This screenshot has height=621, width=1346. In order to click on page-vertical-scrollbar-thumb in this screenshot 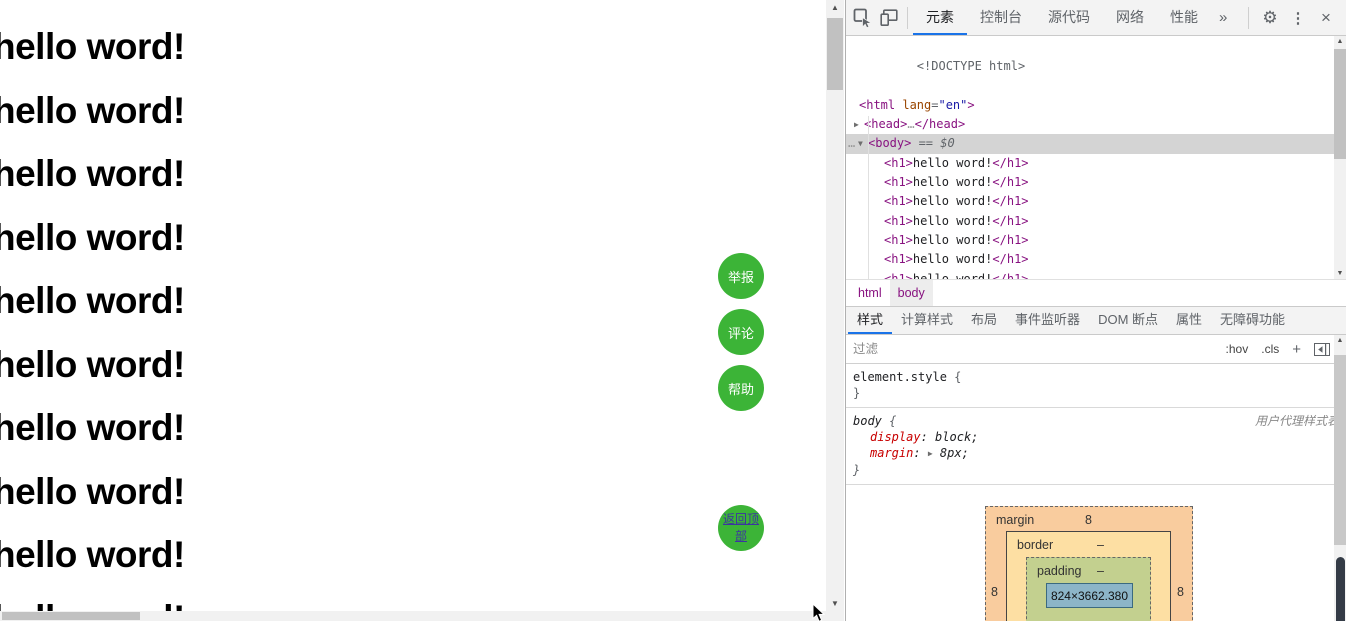, I will do `click(835, 54)`.